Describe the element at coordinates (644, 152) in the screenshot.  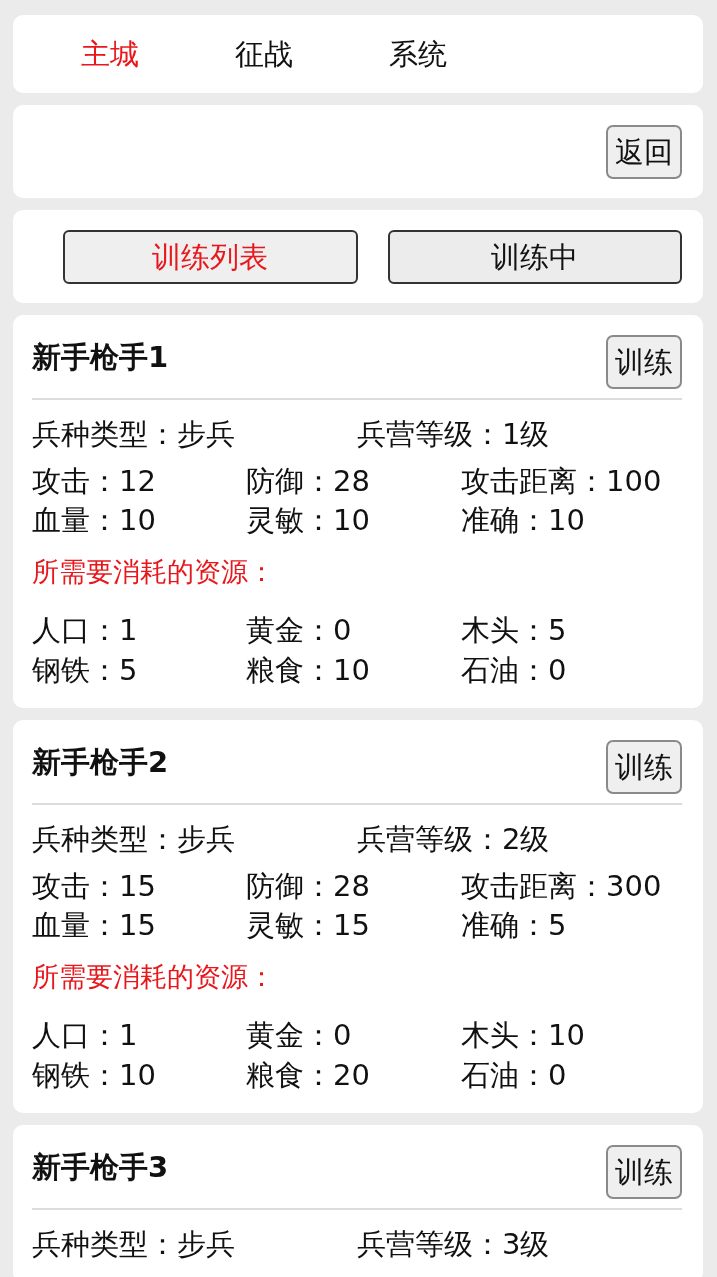
I see `back-button: 返回` at that location.